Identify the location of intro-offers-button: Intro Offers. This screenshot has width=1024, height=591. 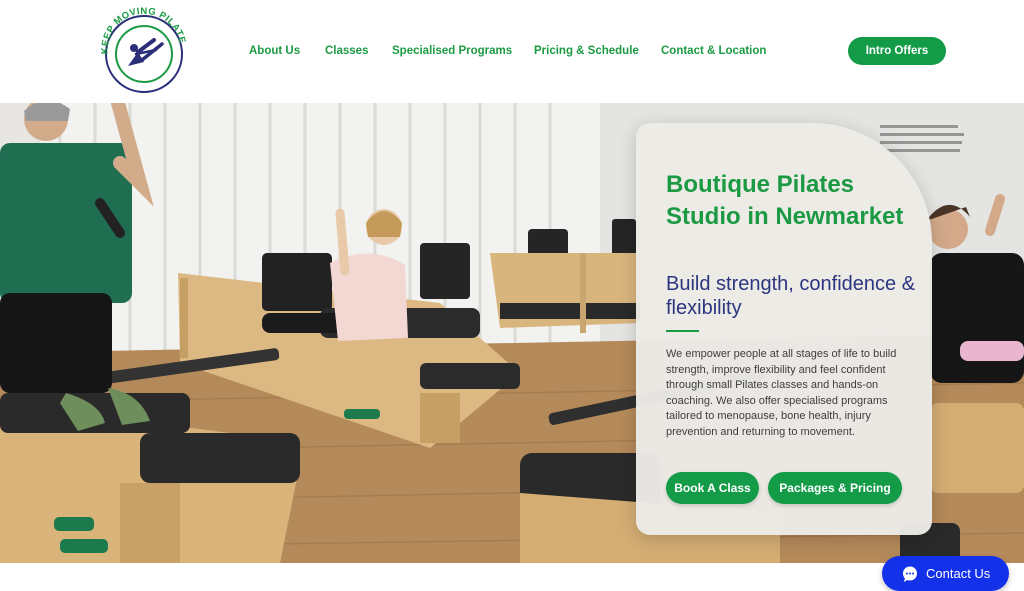
(897, 51).